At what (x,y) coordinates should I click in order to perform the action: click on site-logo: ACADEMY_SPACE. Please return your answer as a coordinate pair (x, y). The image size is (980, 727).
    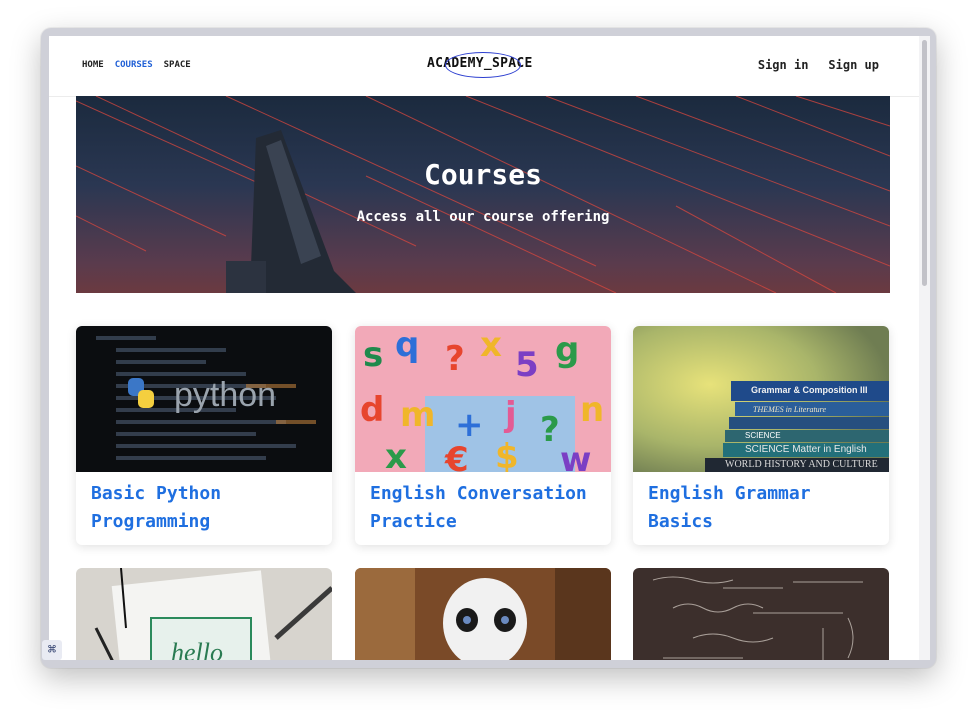
    Looking at the image, I should click on (480, 65).